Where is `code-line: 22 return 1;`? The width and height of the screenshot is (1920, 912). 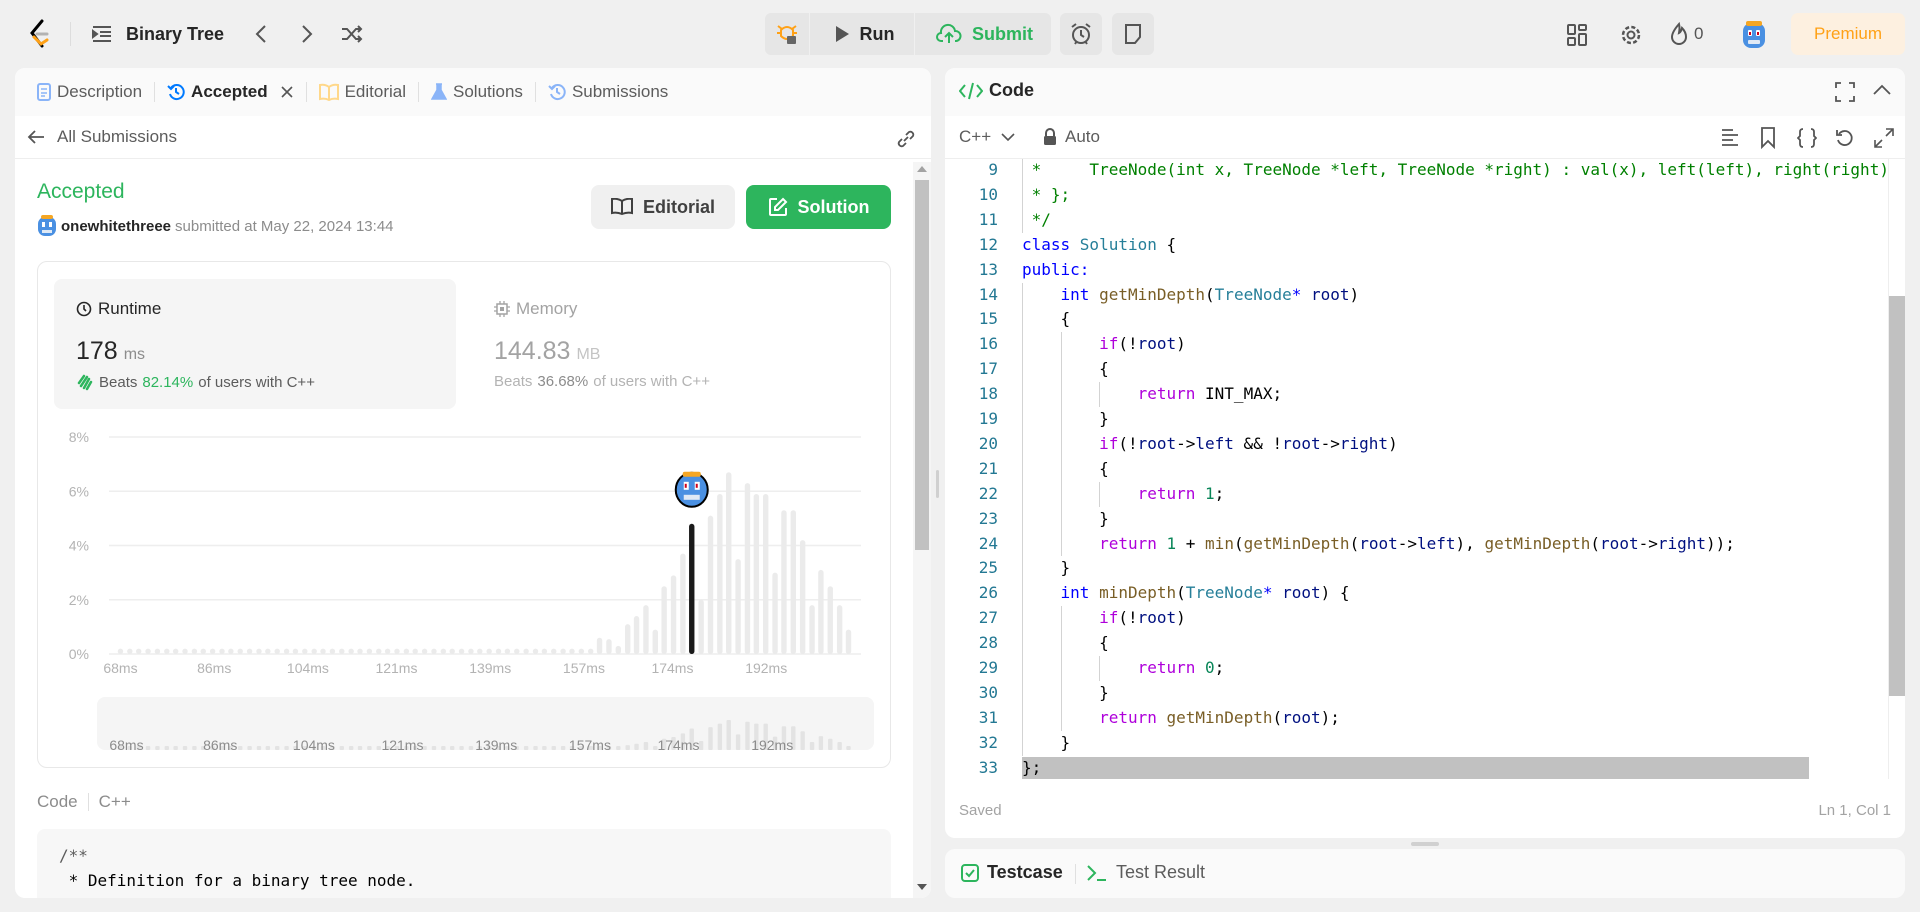
code-line: 22 return 1; is located at coordinates (1425, 494).